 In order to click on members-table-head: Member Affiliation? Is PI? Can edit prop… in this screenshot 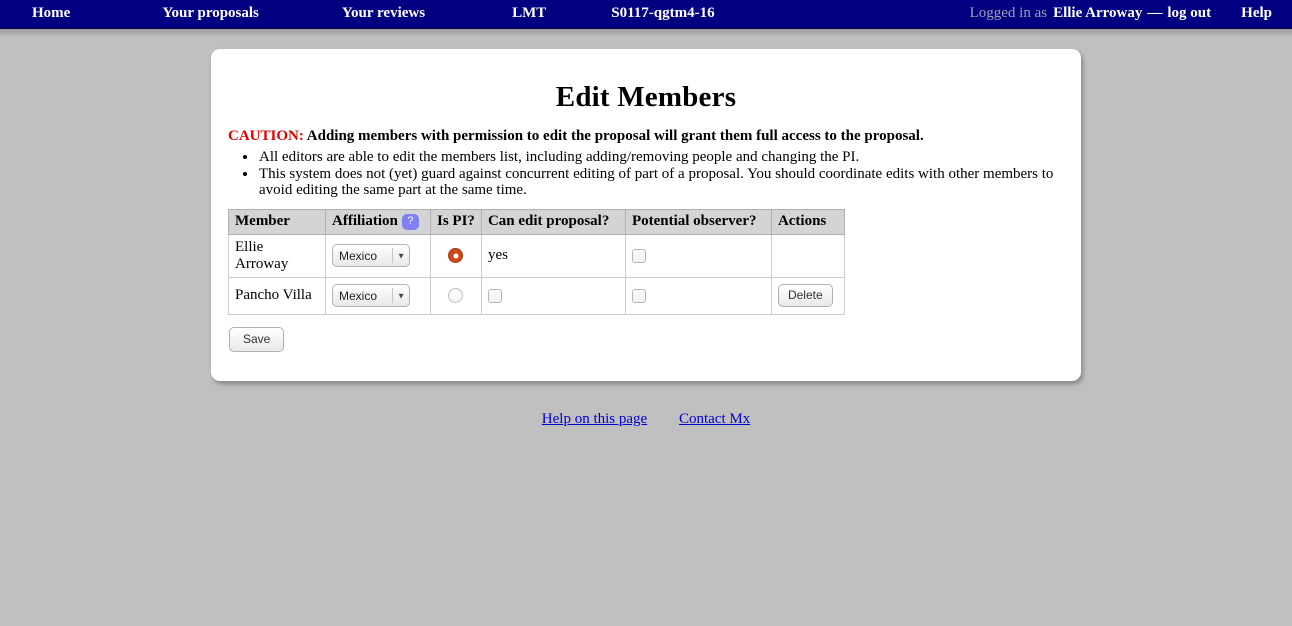, I will do `click(536, 221)`.